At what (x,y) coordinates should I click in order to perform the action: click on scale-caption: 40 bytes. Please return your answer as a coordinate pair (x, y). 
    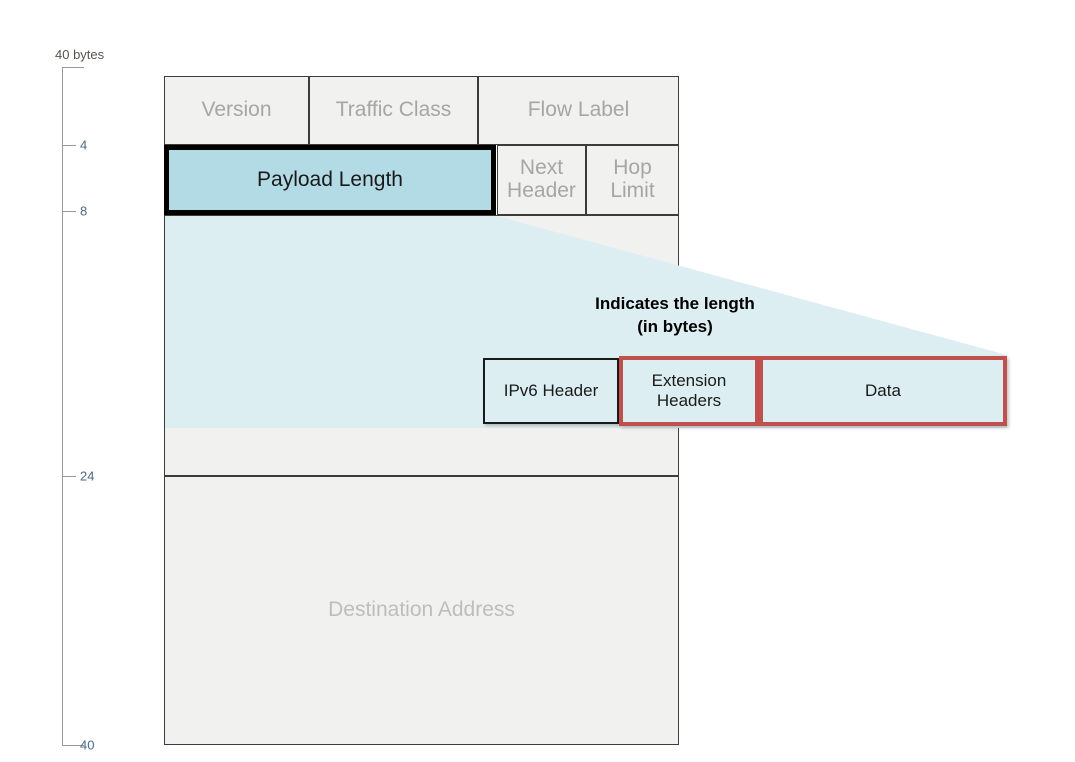
    Looking at the image, I should click on (80, 54).